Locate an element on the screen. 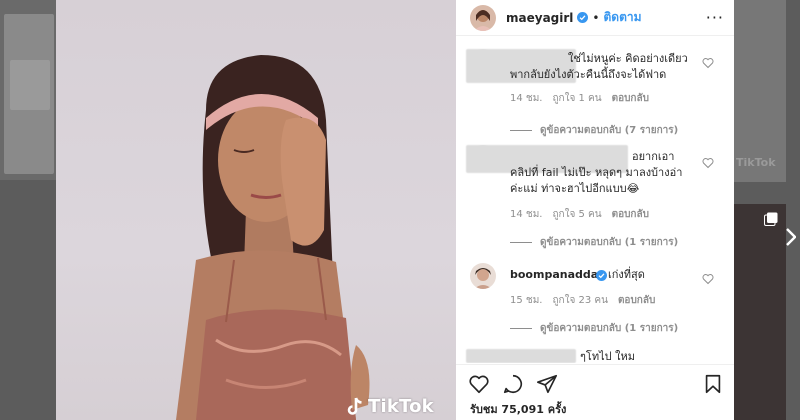  background-shape is located at coordinates (30, 85).